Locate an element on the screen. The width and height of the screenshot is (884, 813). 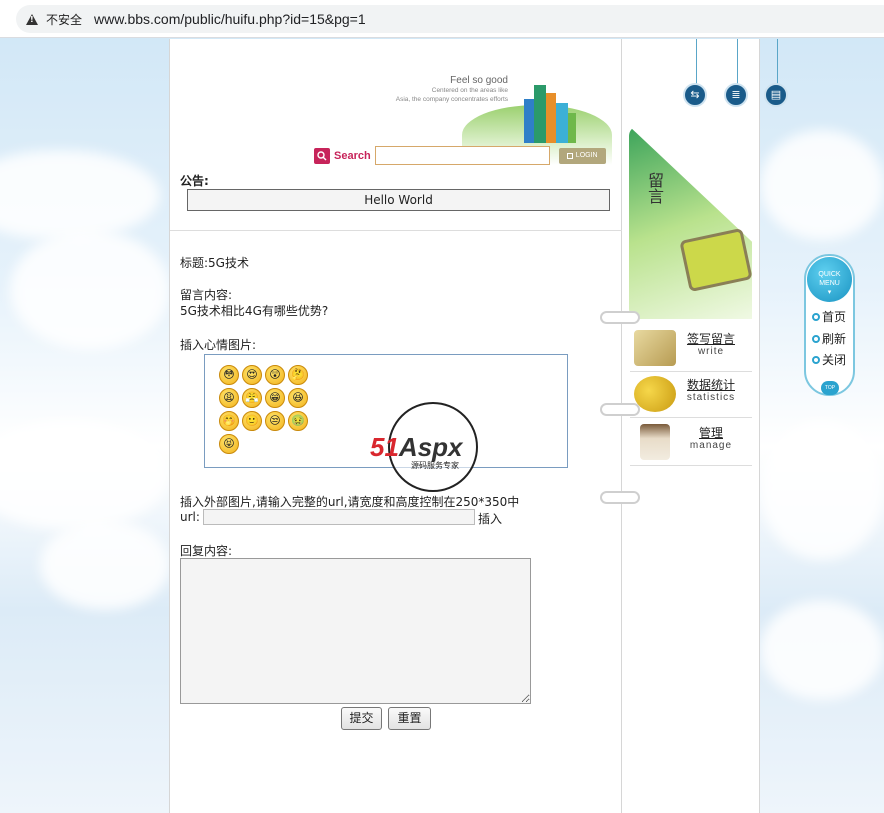
submit-button: 提交 is located at coordinates (361, 718).